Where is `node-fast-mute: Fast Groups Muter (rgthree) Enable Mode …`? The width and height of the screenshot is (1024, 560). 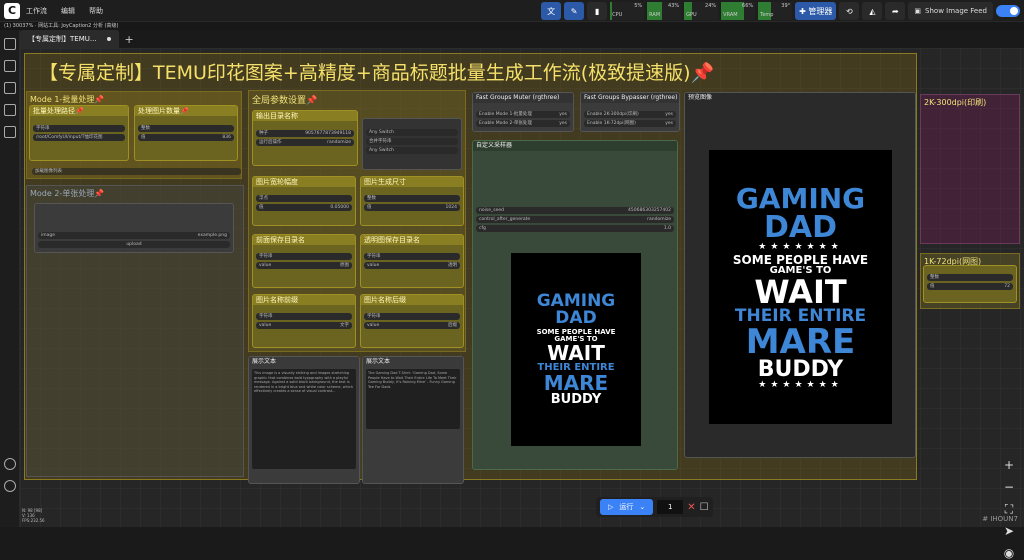 node-fast-mute: Fast Groups Muter (rgthree) Enable Mode … is located at coordinates (523, 112).